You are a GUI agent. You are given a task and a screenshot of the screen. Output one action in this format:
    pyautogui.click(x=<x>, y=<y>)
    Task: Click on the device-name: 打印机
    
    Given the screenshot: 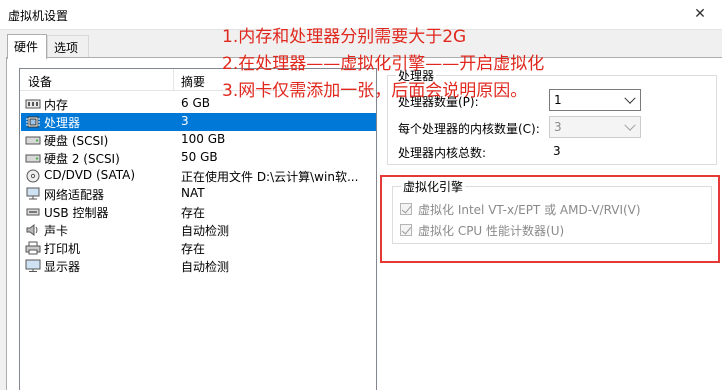 What is the action you would take?
    pyautogui.click(x=62, y=249)
    